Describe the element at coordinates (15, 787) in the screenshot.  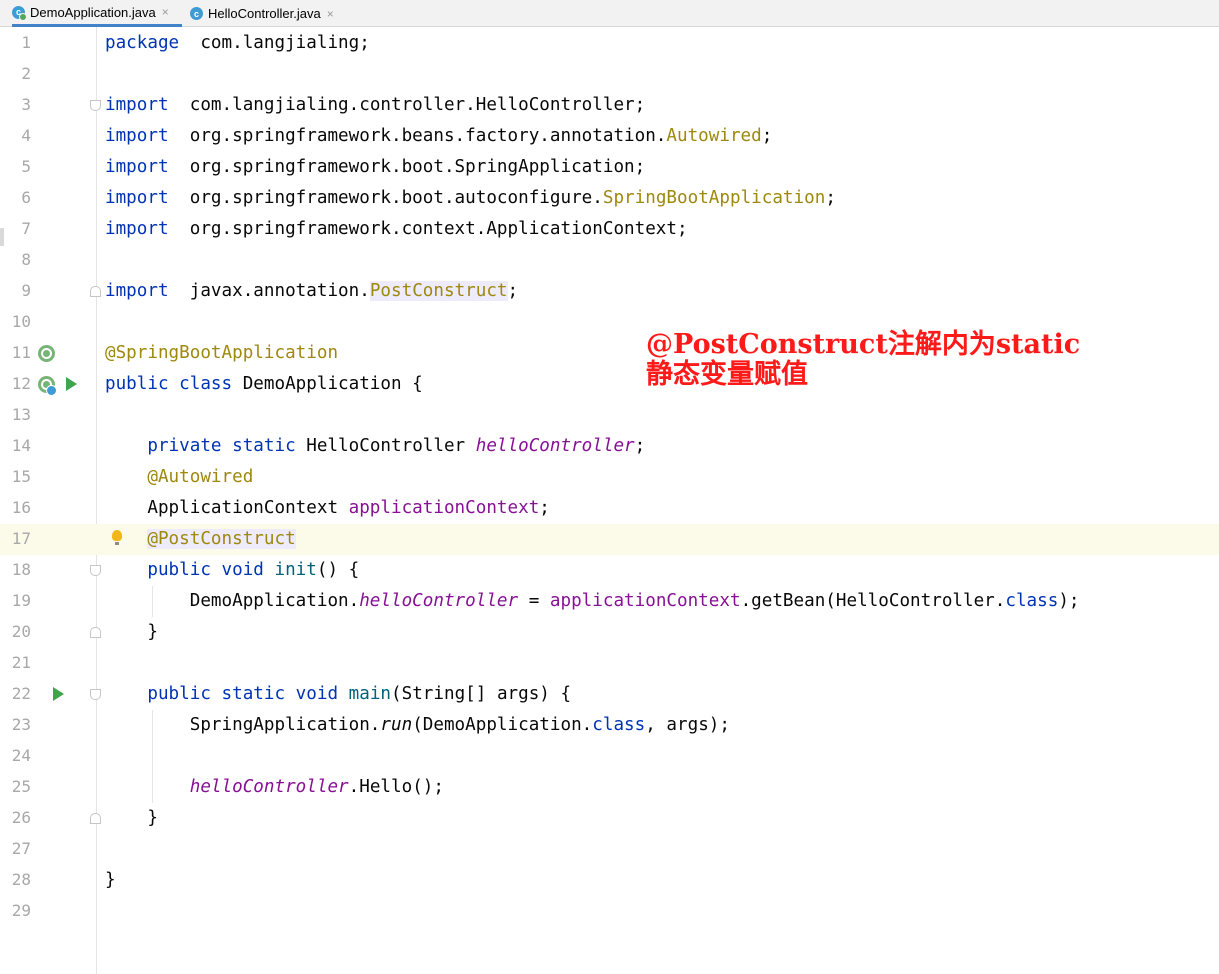
I see `line-number: 25` at that location.